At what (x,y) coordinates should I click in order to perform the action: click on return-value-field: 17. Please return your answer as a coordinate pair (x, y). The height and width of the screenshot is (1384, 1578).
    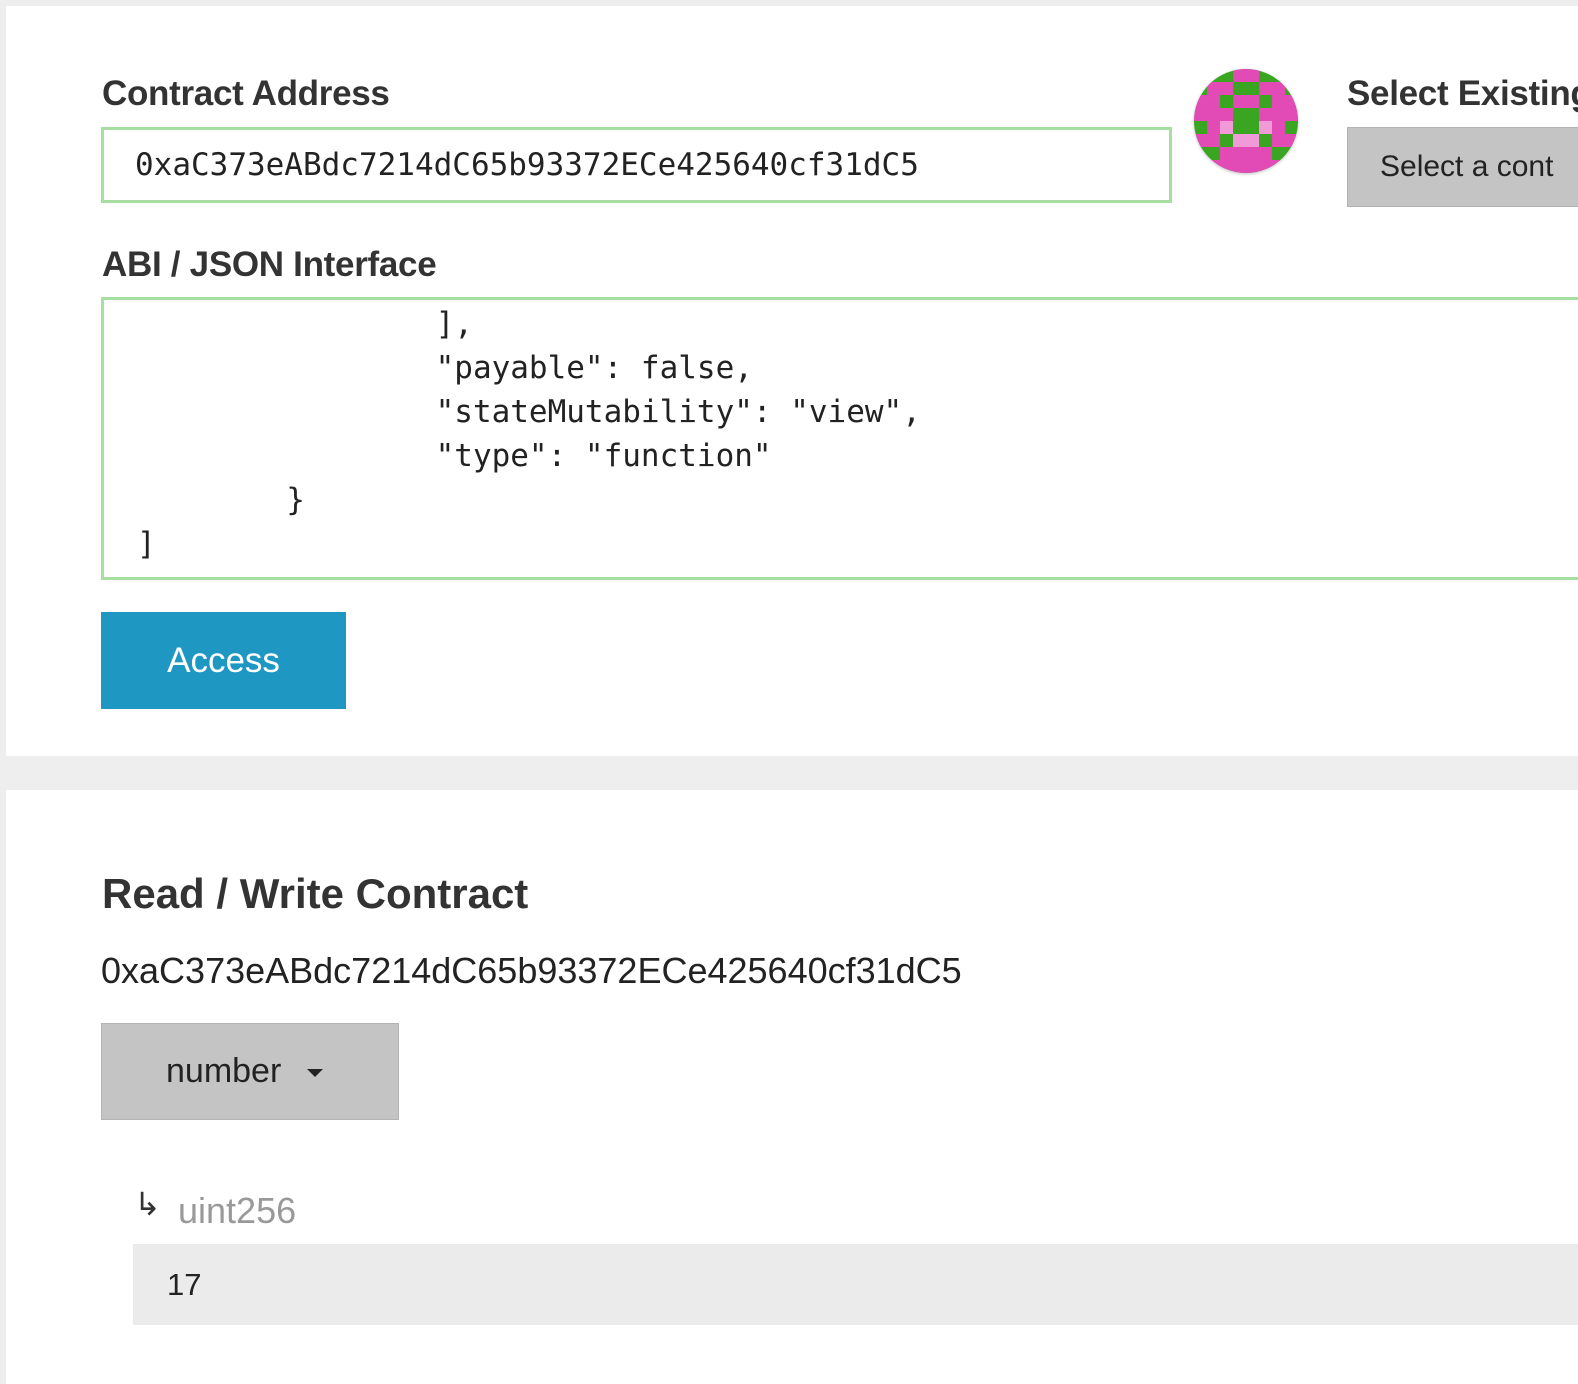
    Looking at the image, I should click on (855, 1284).